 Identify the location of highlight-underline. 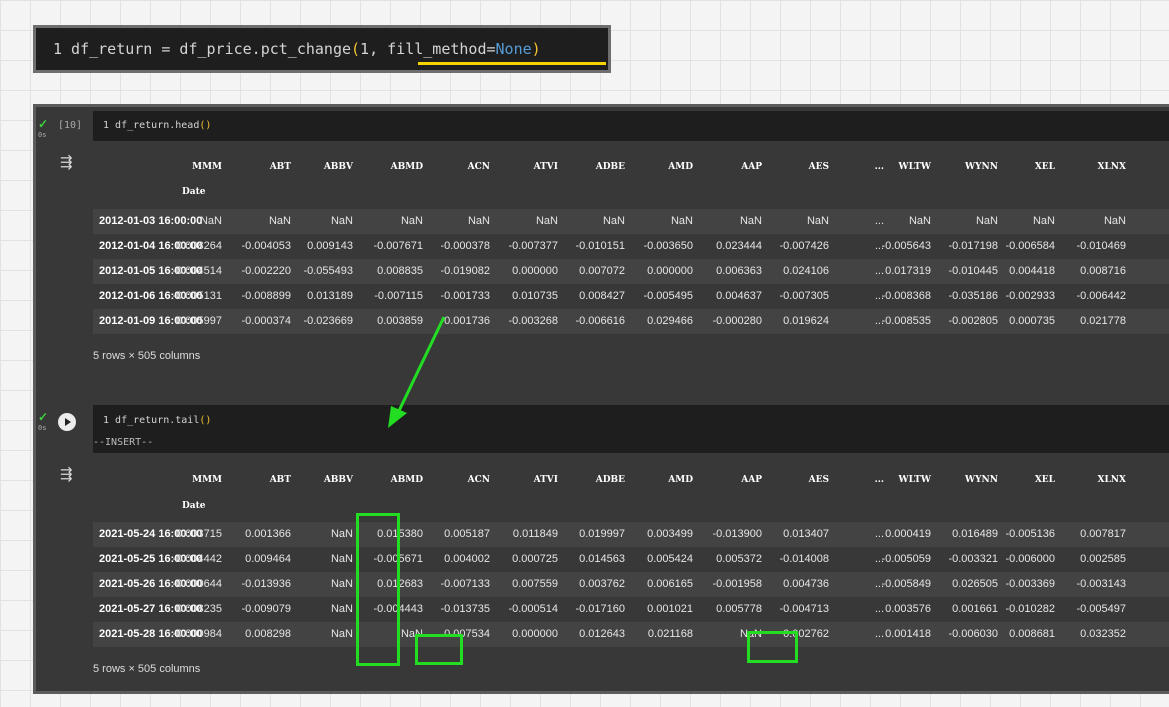
(512, 63).